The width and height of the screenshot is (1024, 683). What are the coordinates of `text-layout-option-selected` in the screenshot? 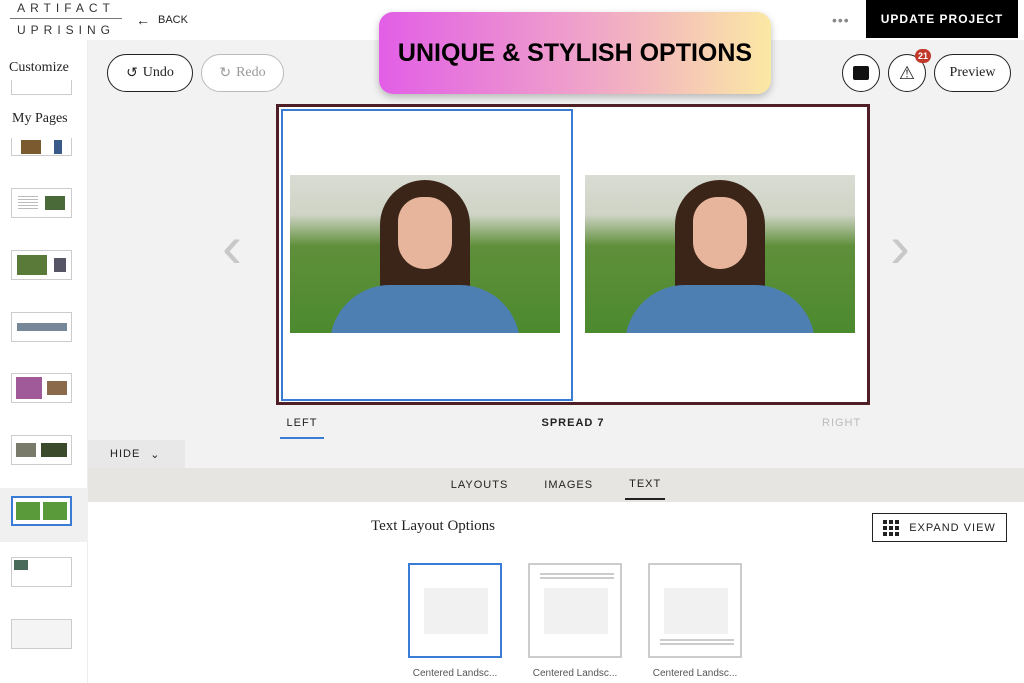 It's located at (455, 610).